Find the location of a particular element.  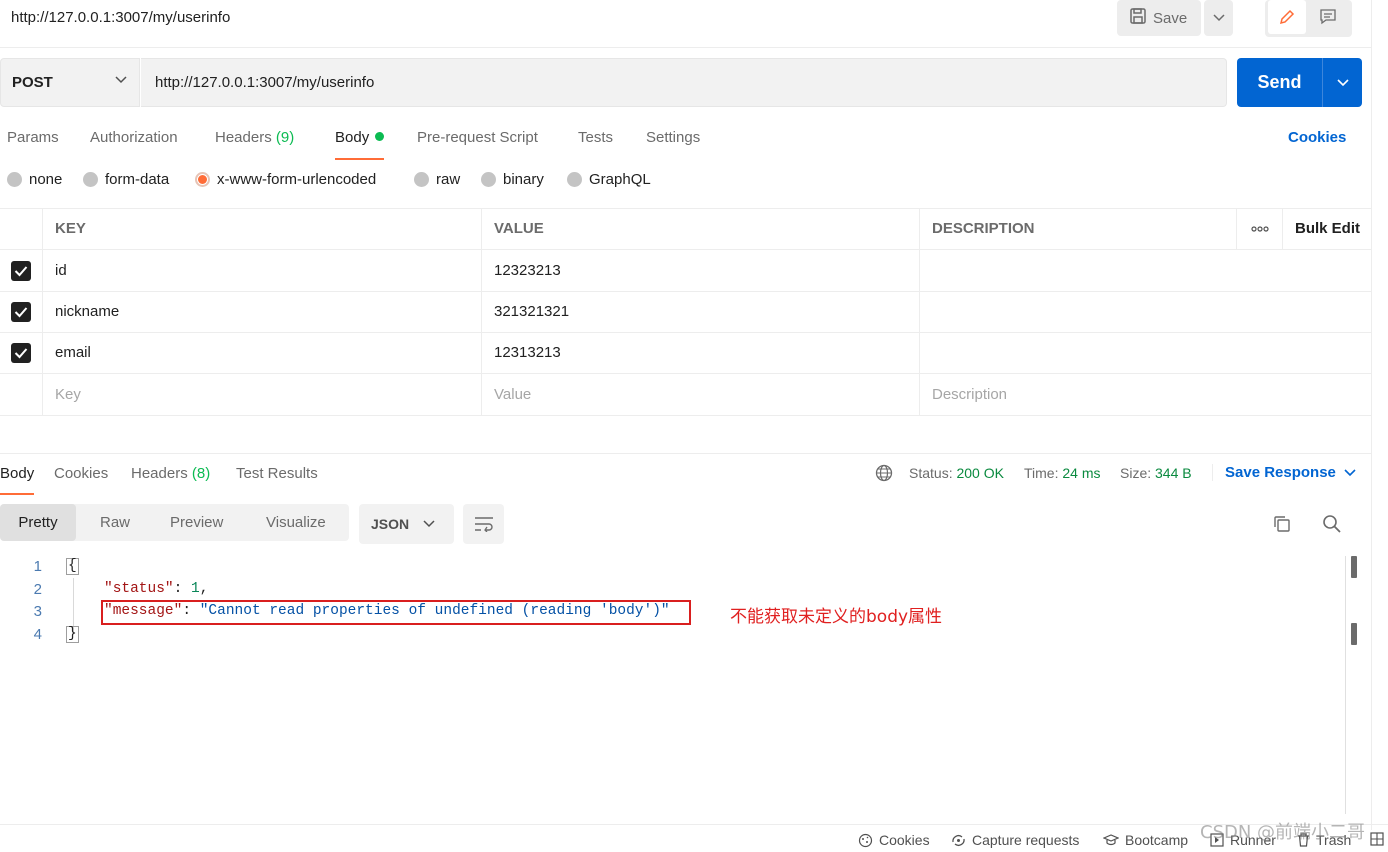

view-visualize: Visualize is located at coordinates (296, 522).